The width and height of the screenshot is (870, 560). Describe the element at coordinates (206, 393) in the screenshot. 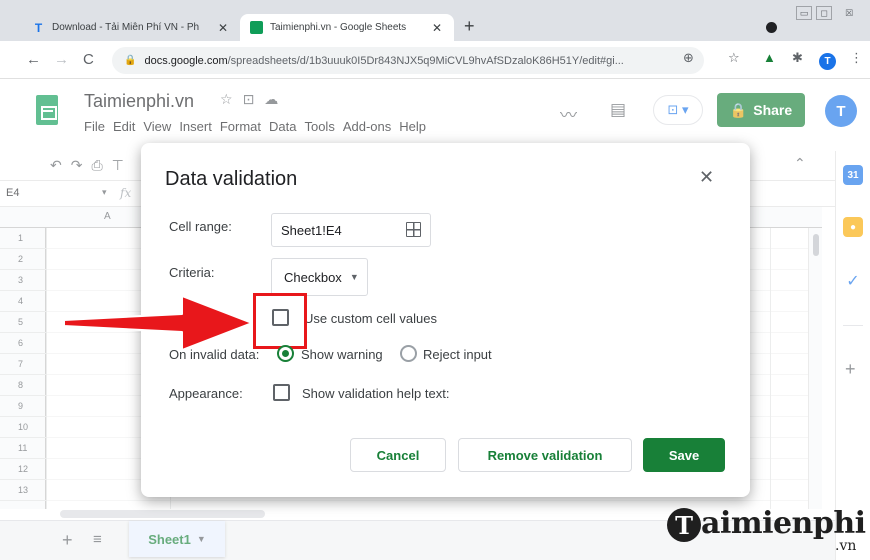

I see `appearance-label: Appearance:` at that location.